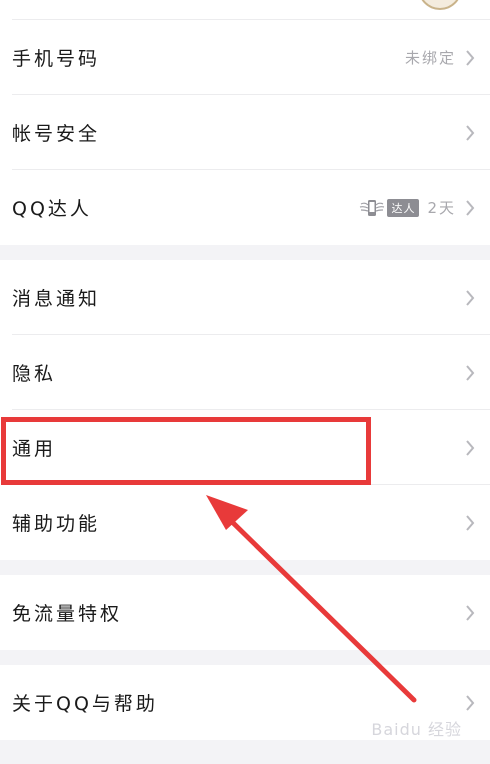 The image size is (490, 764). I want to click on daren-days: 2天, so click(441, 208).